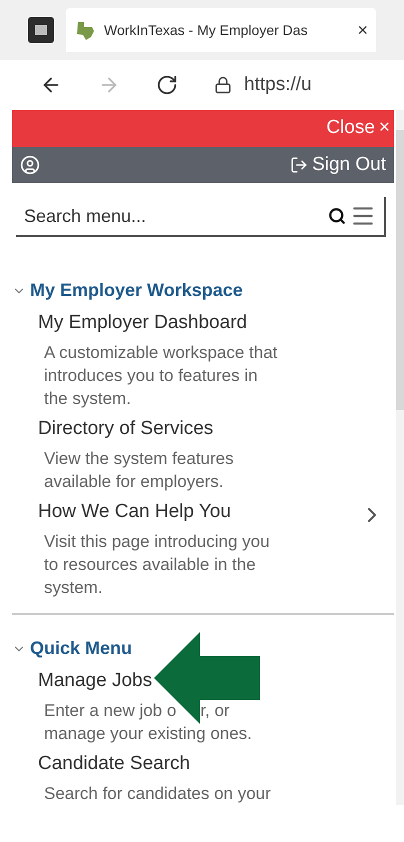 This screenshot has width=404, height=842. What do you see at coordinates (211, 323) in the screenshot?
I see `menu-link: My Employer Dashboard` at bounding box center [211, 323].